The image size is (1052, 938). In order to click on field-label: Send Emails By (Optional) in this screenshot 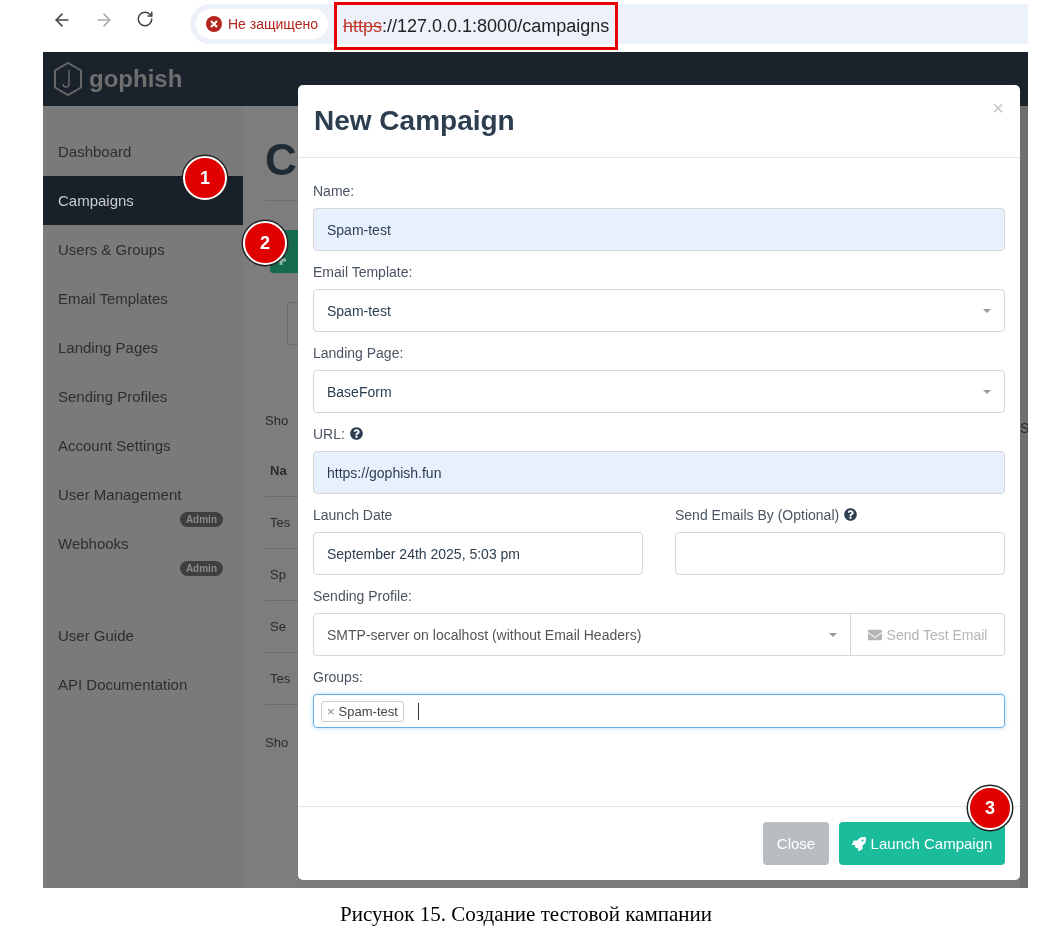, I will do `click(757, 514)`.